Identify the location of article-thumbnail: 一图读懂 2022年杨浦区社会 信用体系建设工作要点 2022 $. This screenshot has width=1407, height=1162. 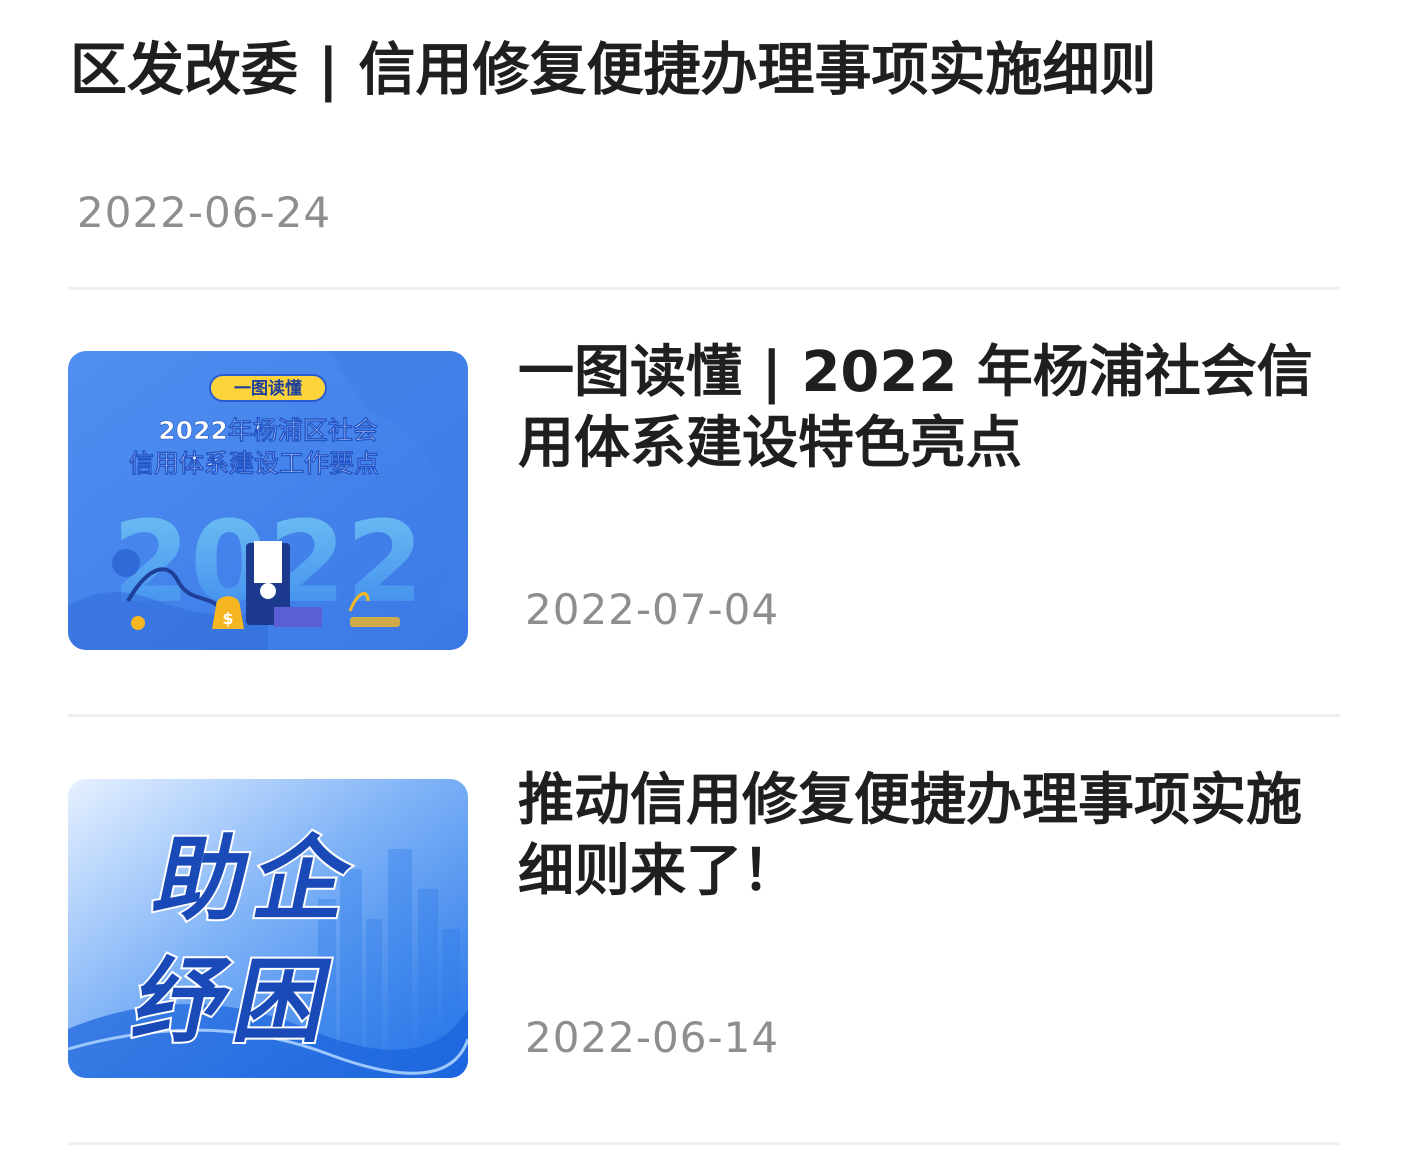
(268, 500).